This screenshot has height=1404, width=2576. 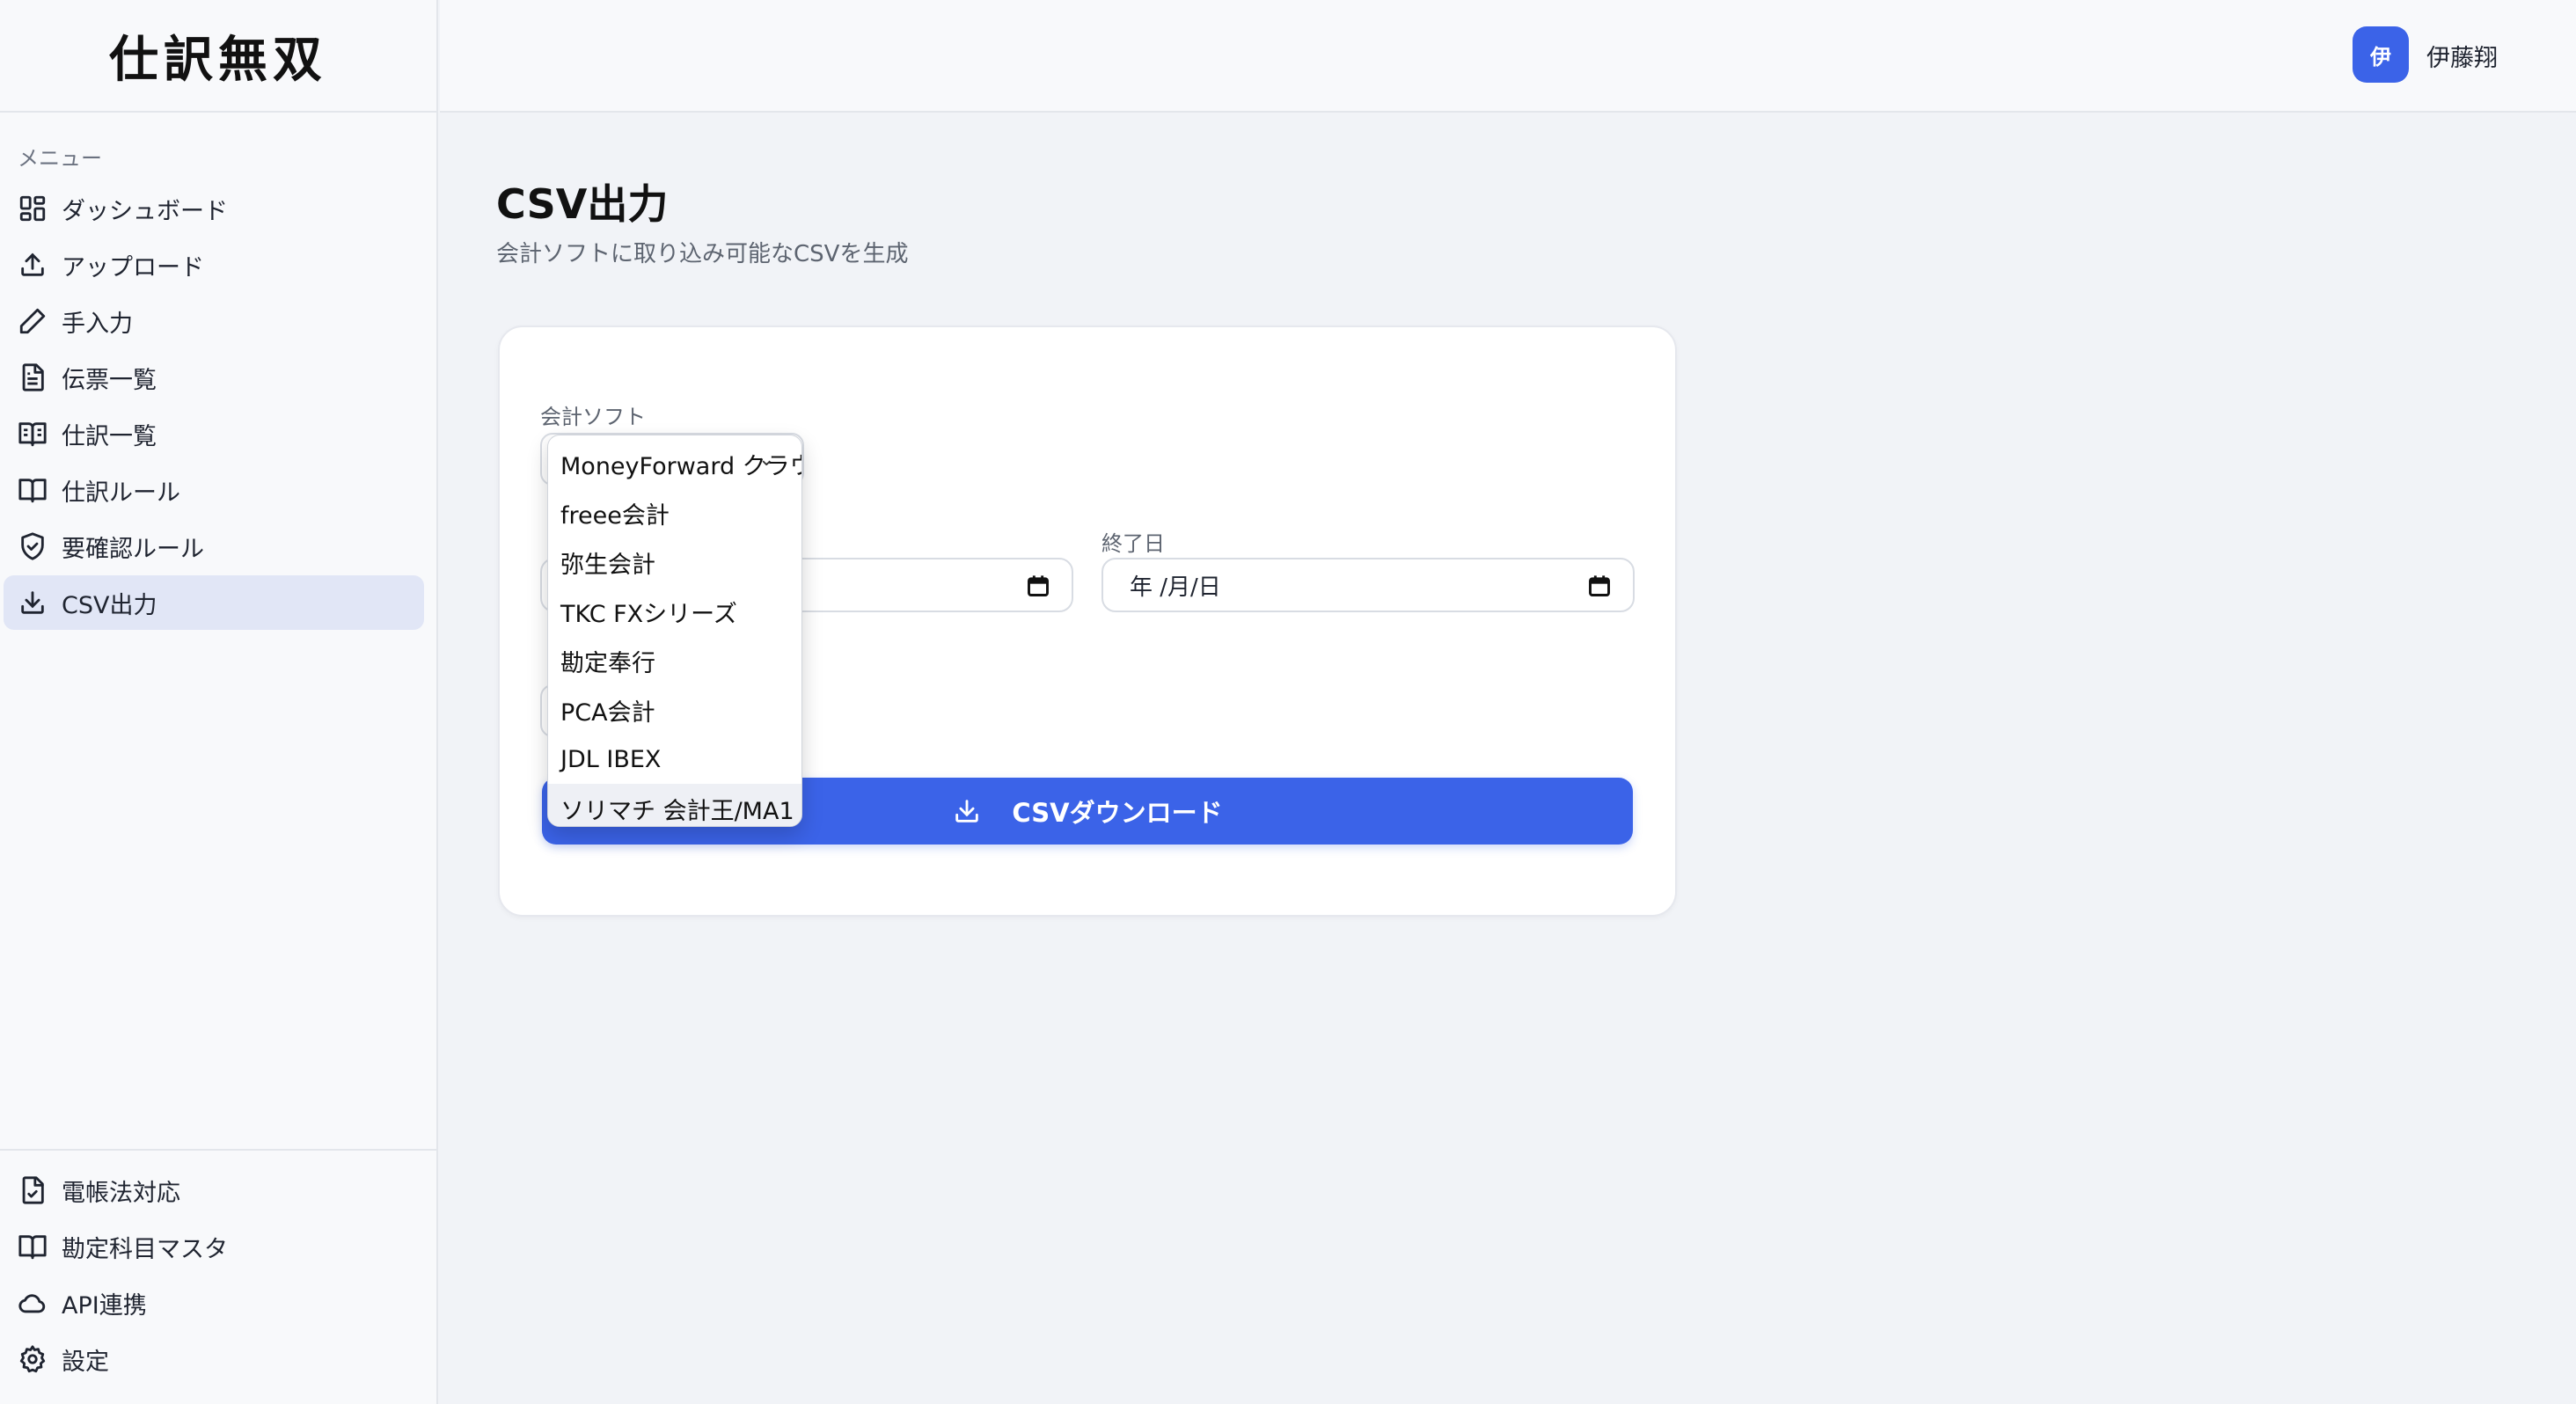 I want to click on sidebar-item-label: 仕訳一覧, so click(x=109, y=436).